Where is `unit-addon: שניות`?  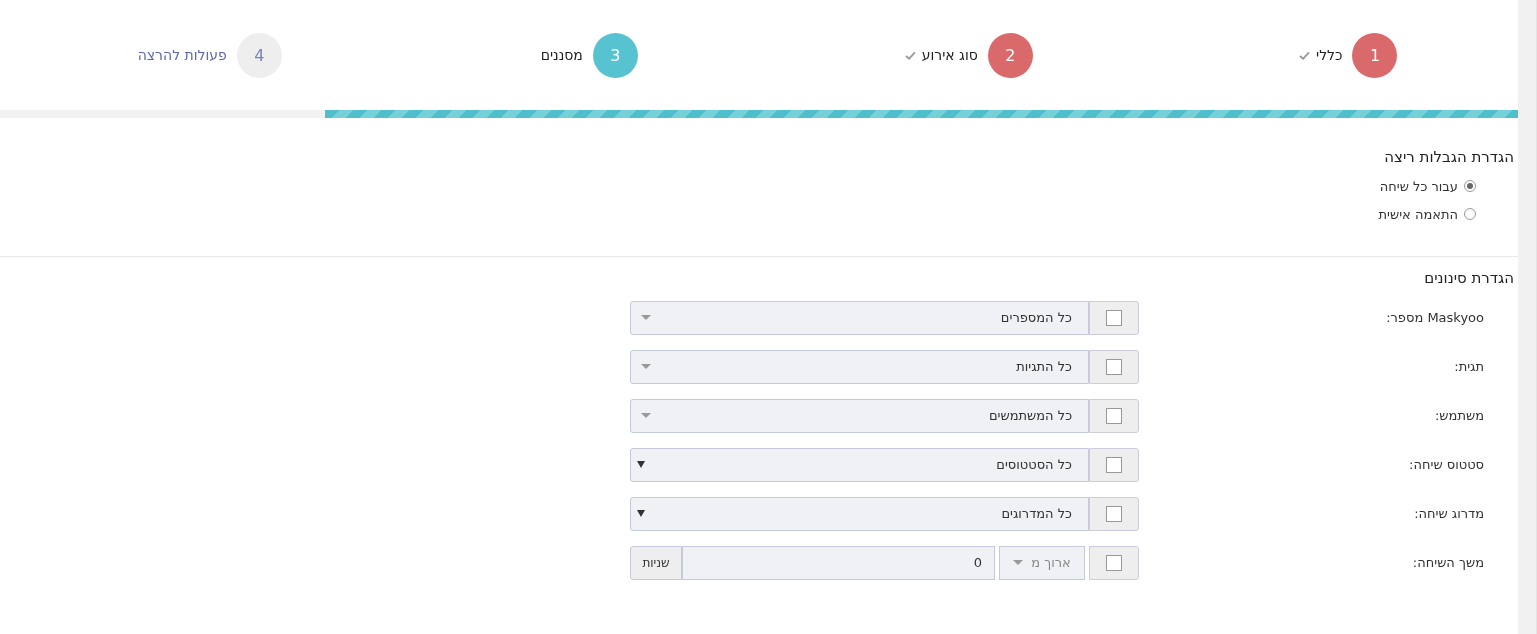
unit-addon: שניות is located at coordinates (656, 562).